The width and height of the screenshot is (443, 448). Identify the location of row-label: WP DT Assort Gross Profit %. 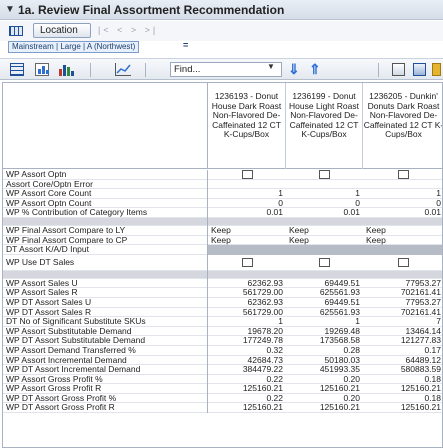
(105, 398).